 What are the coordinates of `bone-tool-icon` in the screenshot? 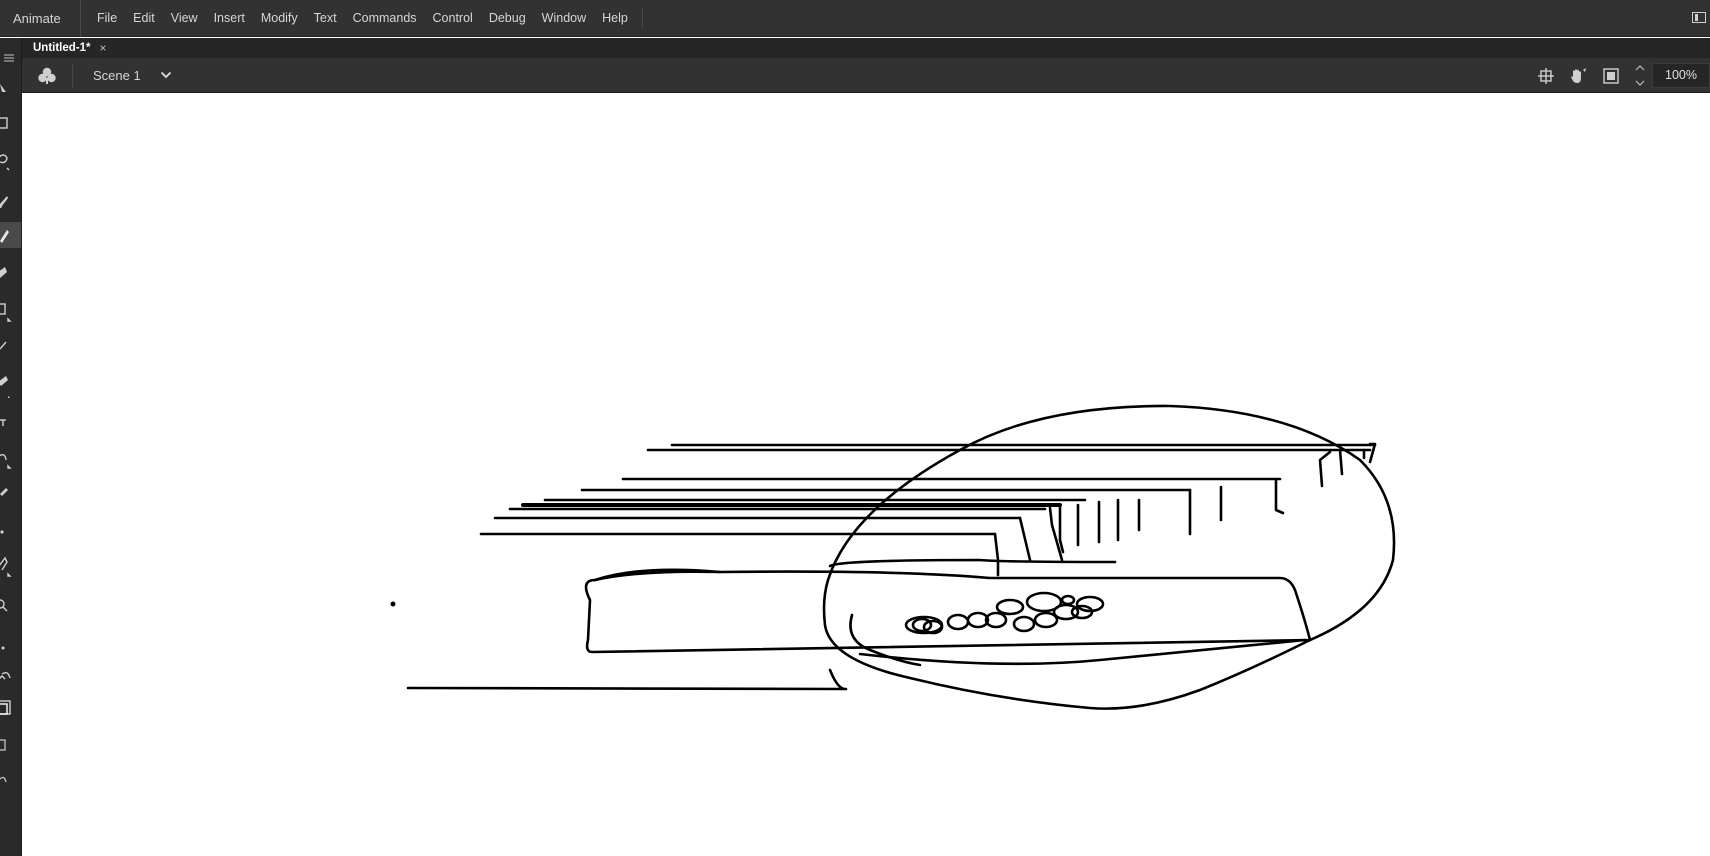 It's located at (6, 461).